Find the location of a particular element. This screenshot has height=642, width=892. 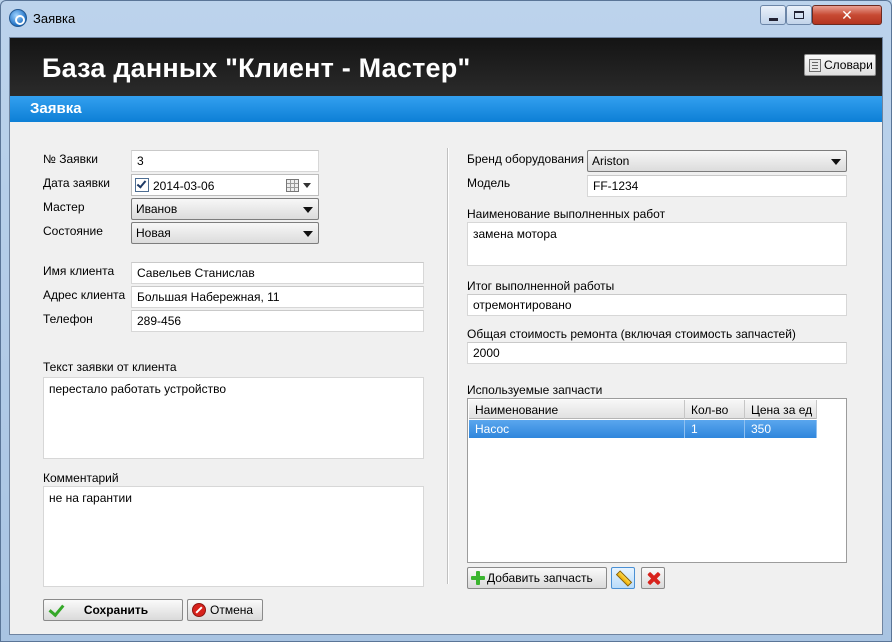

column-header-qty: Кол-во is located at coordinates (715, 409).